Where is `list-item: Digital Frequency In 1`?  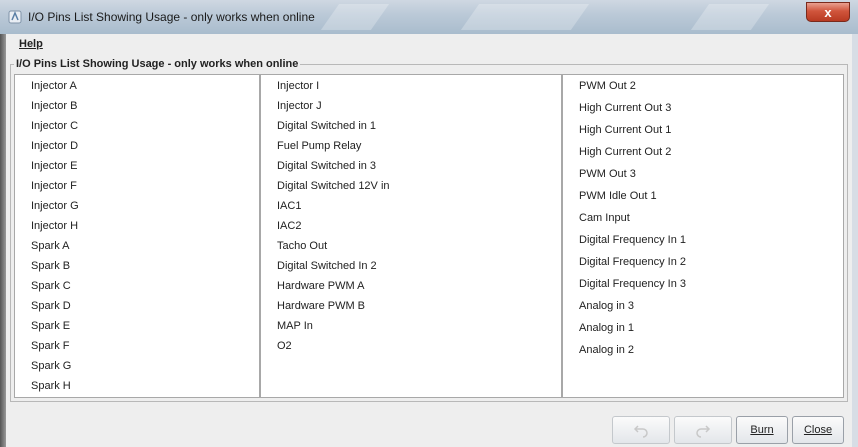 list-item: Digital Frequency In 1 is located at coordinates (632, 240).